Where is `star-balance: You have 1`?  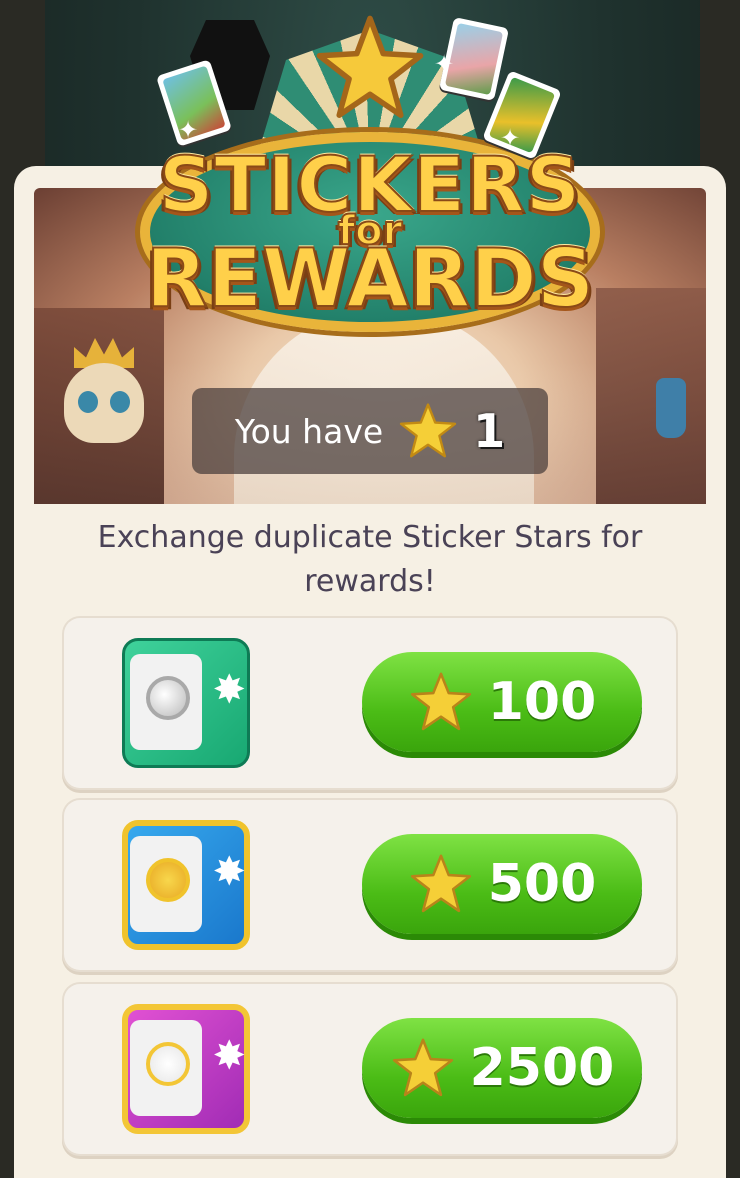 star-balance: You have 1 is located at coordinates (370, 431).